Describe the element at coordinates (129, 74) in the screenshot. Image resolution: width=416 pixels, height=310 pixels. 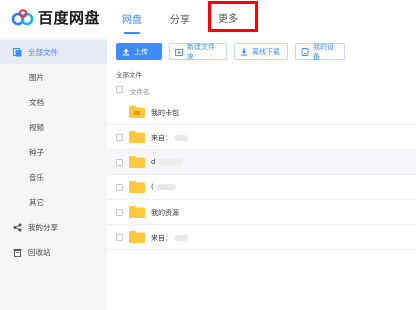
I see `breadcrumb: 全部文件` at that location.